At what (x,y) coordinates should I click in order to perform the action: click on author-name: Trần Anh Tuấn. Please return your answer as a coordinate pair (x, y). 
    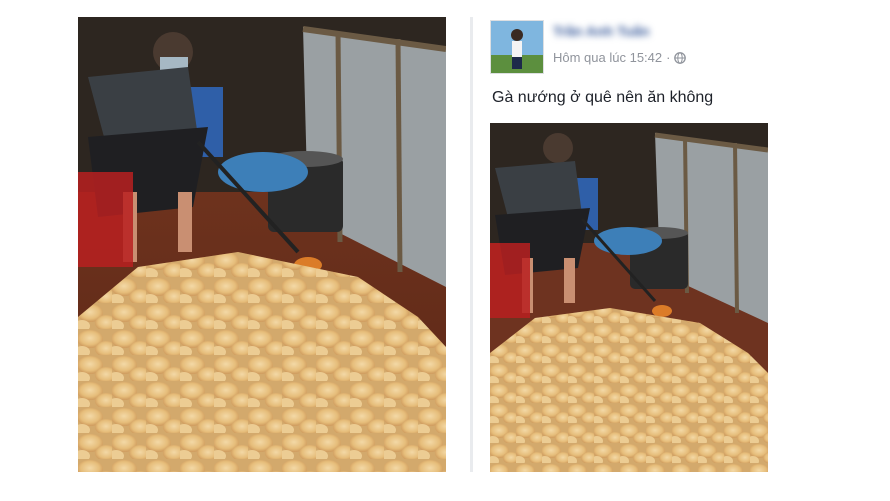
    Looking at the image, I should click on (601, 31).